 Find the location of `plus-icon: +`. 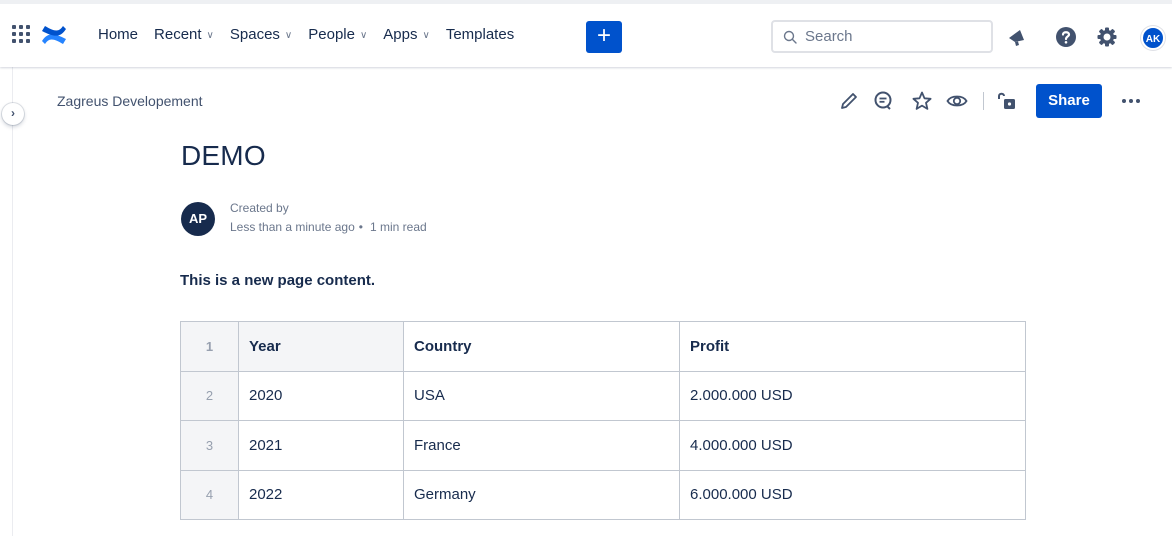

plus-icon: + is located at coordinates (603, 35).